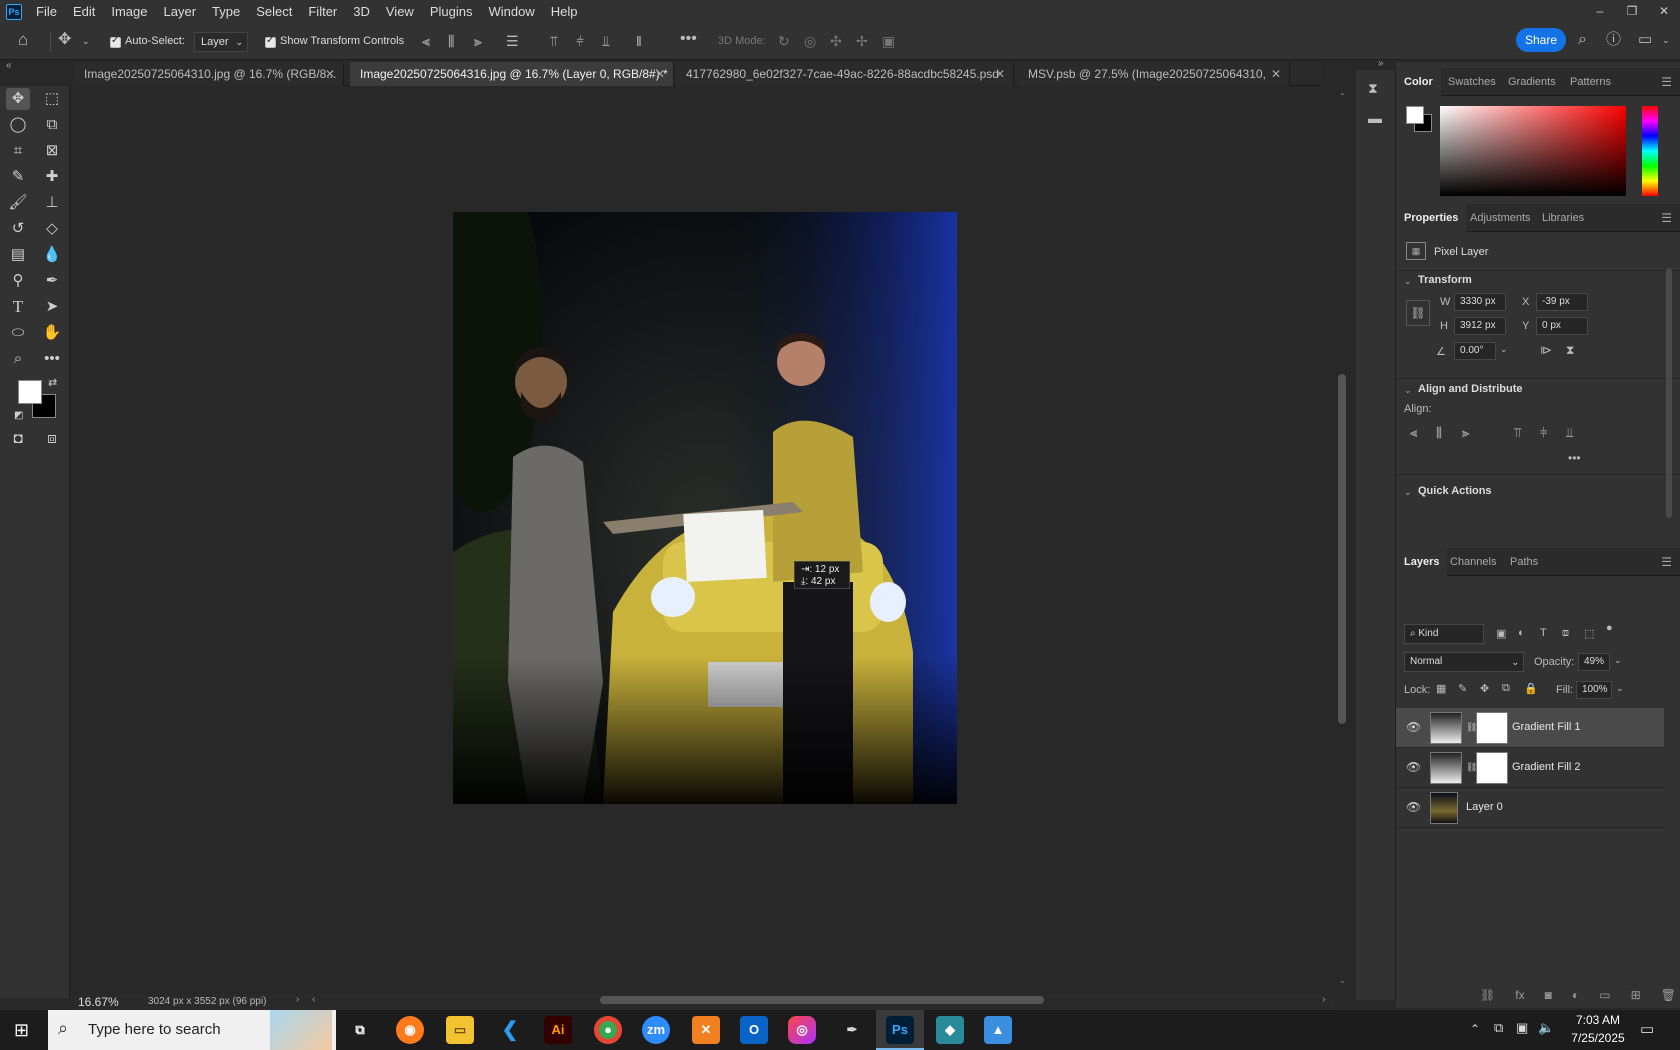 This screenshot has height=1050, width=1680. I want to click on illustrator-icon: Ai, so click(558, 1030).